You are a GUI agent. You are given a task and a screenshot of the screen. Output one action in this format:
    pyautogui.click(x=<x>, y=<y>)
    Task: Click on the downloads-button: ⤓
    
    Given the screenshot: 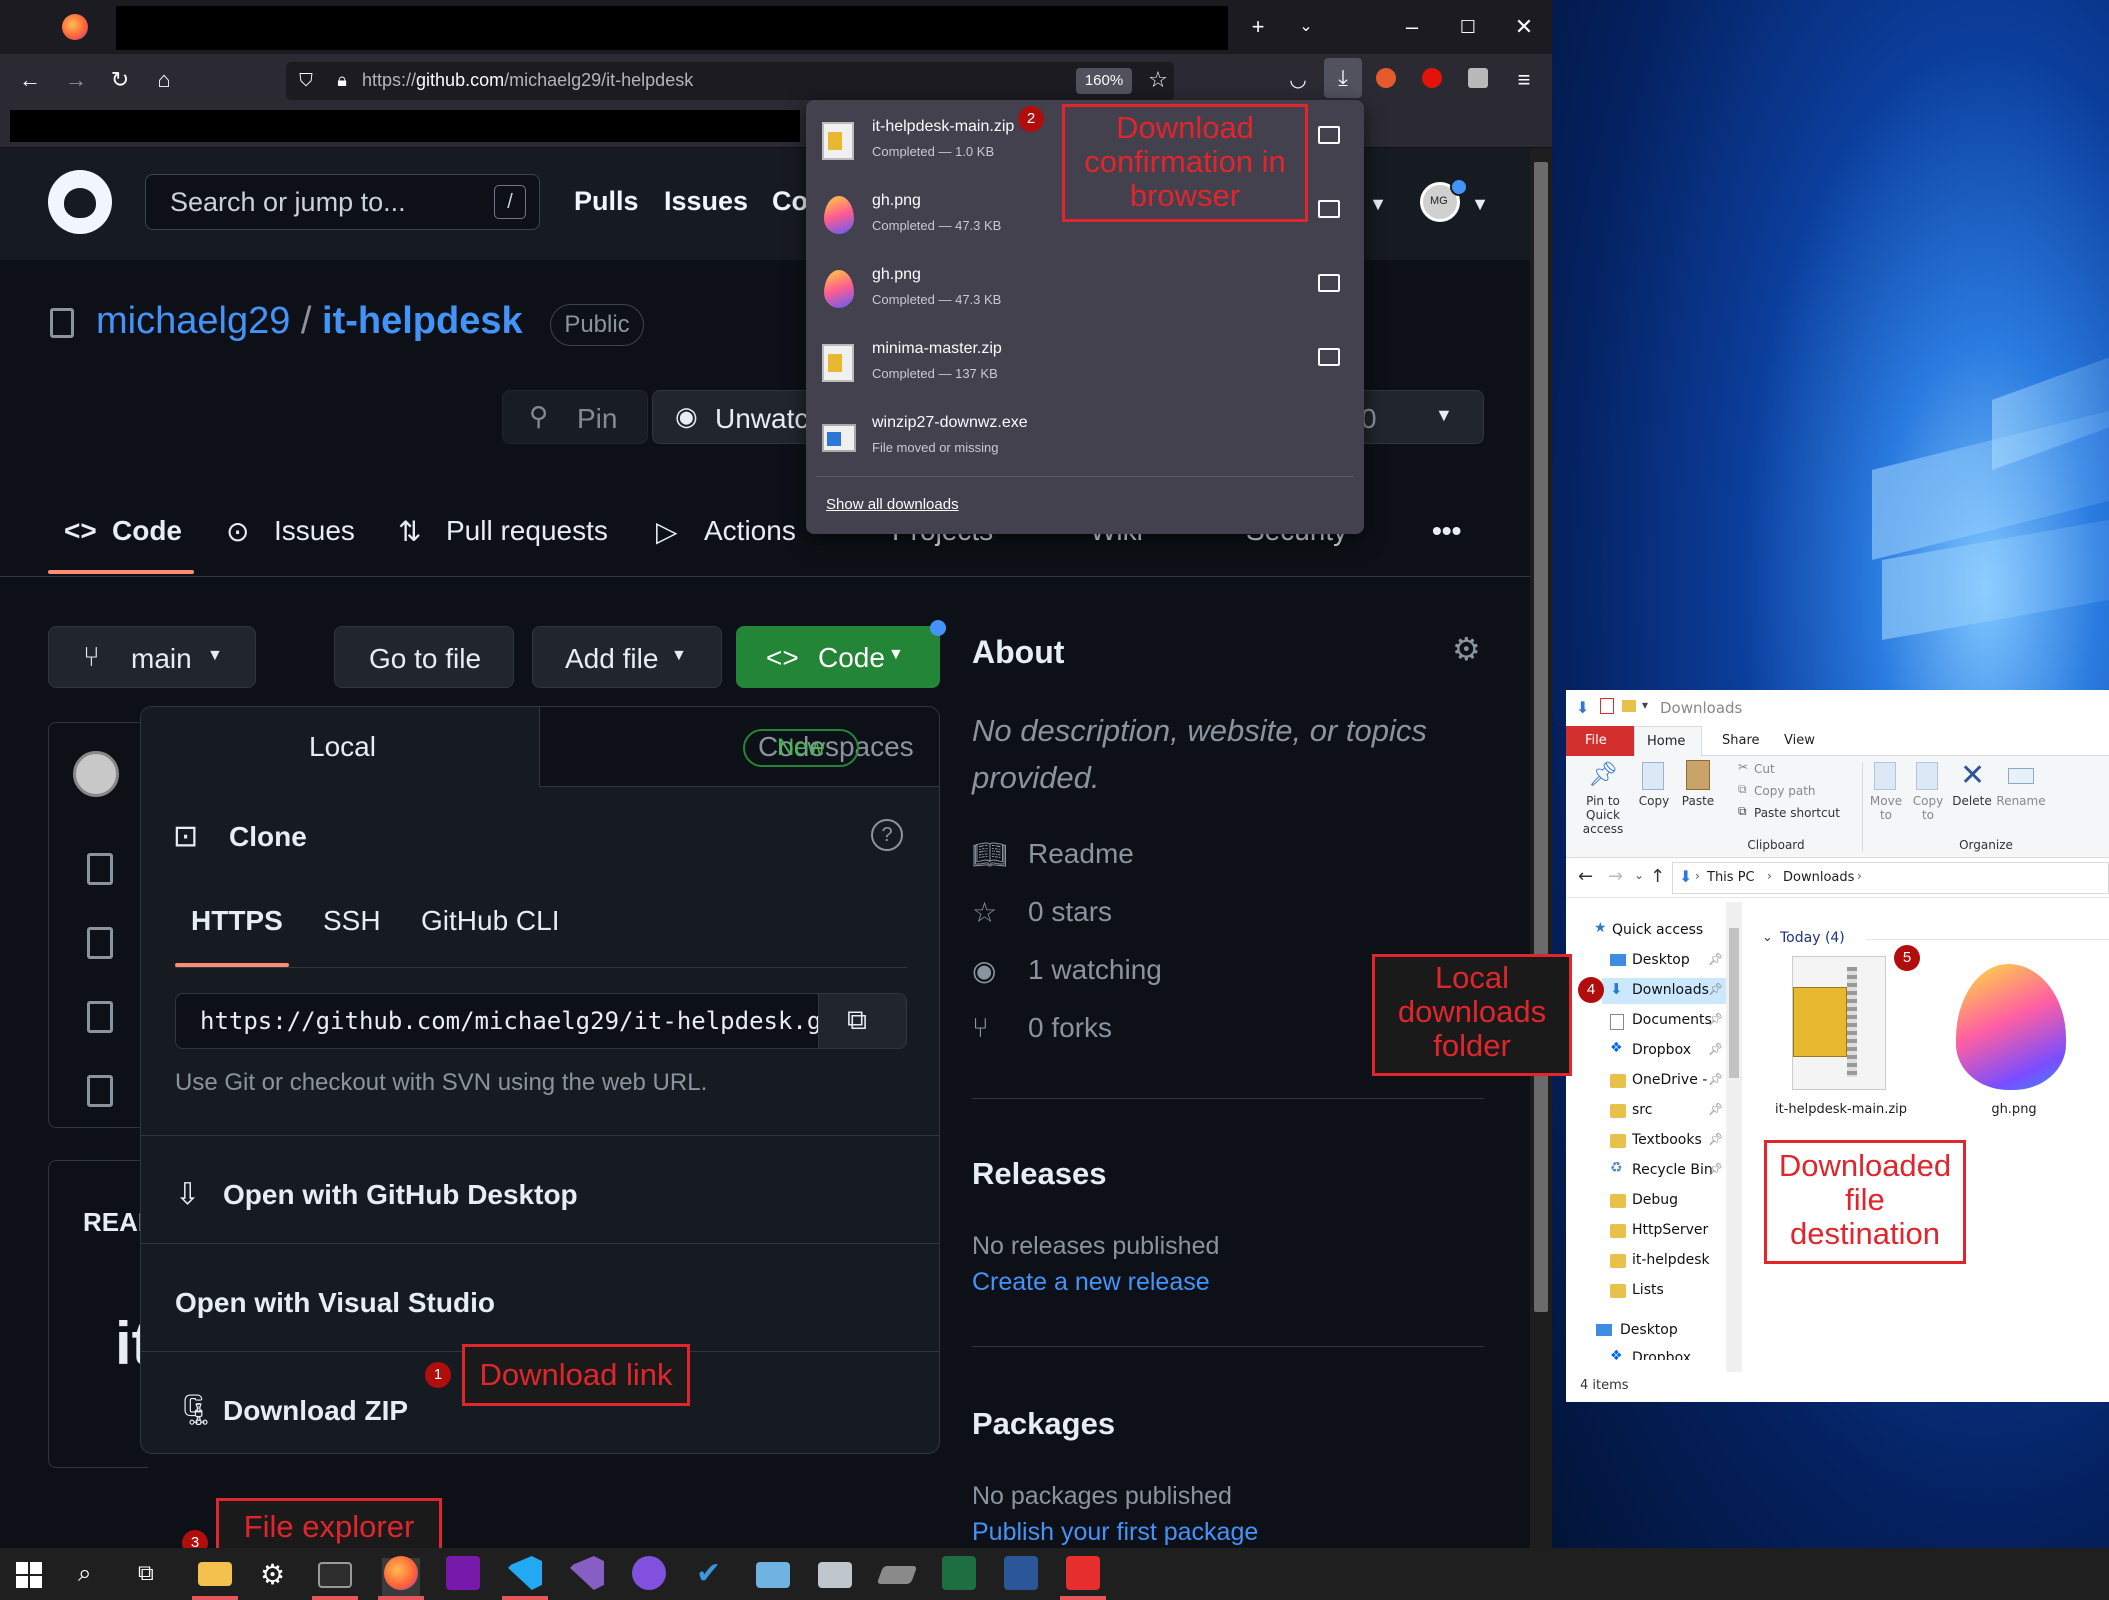 What is the action you would take?
    pyautogui.click(x=1343, y=78)
    